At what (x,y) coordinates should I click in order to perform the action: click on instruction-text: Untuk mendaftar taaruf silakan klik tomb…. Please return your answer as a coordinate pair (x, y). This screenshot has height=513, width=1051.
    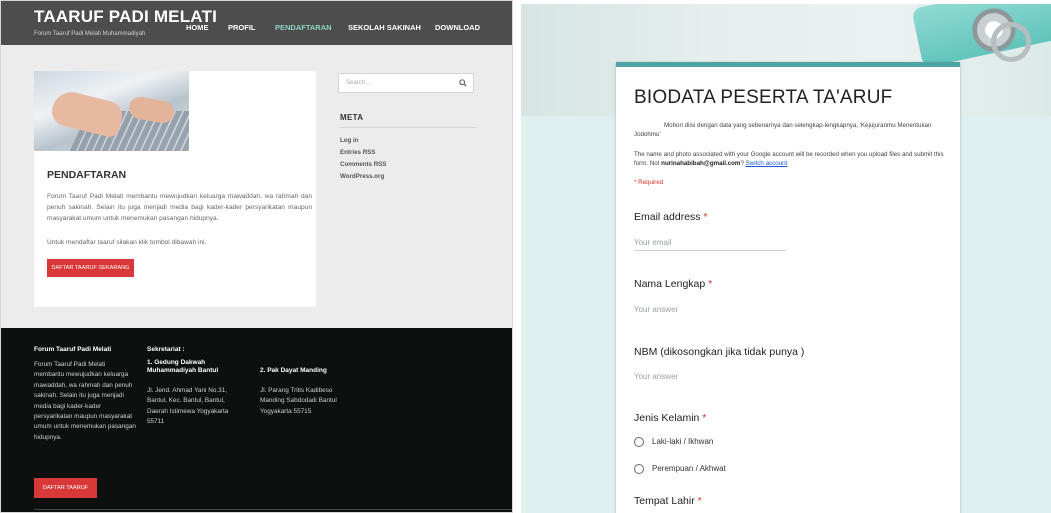
    Looking at the image, I should click on (127, 242).